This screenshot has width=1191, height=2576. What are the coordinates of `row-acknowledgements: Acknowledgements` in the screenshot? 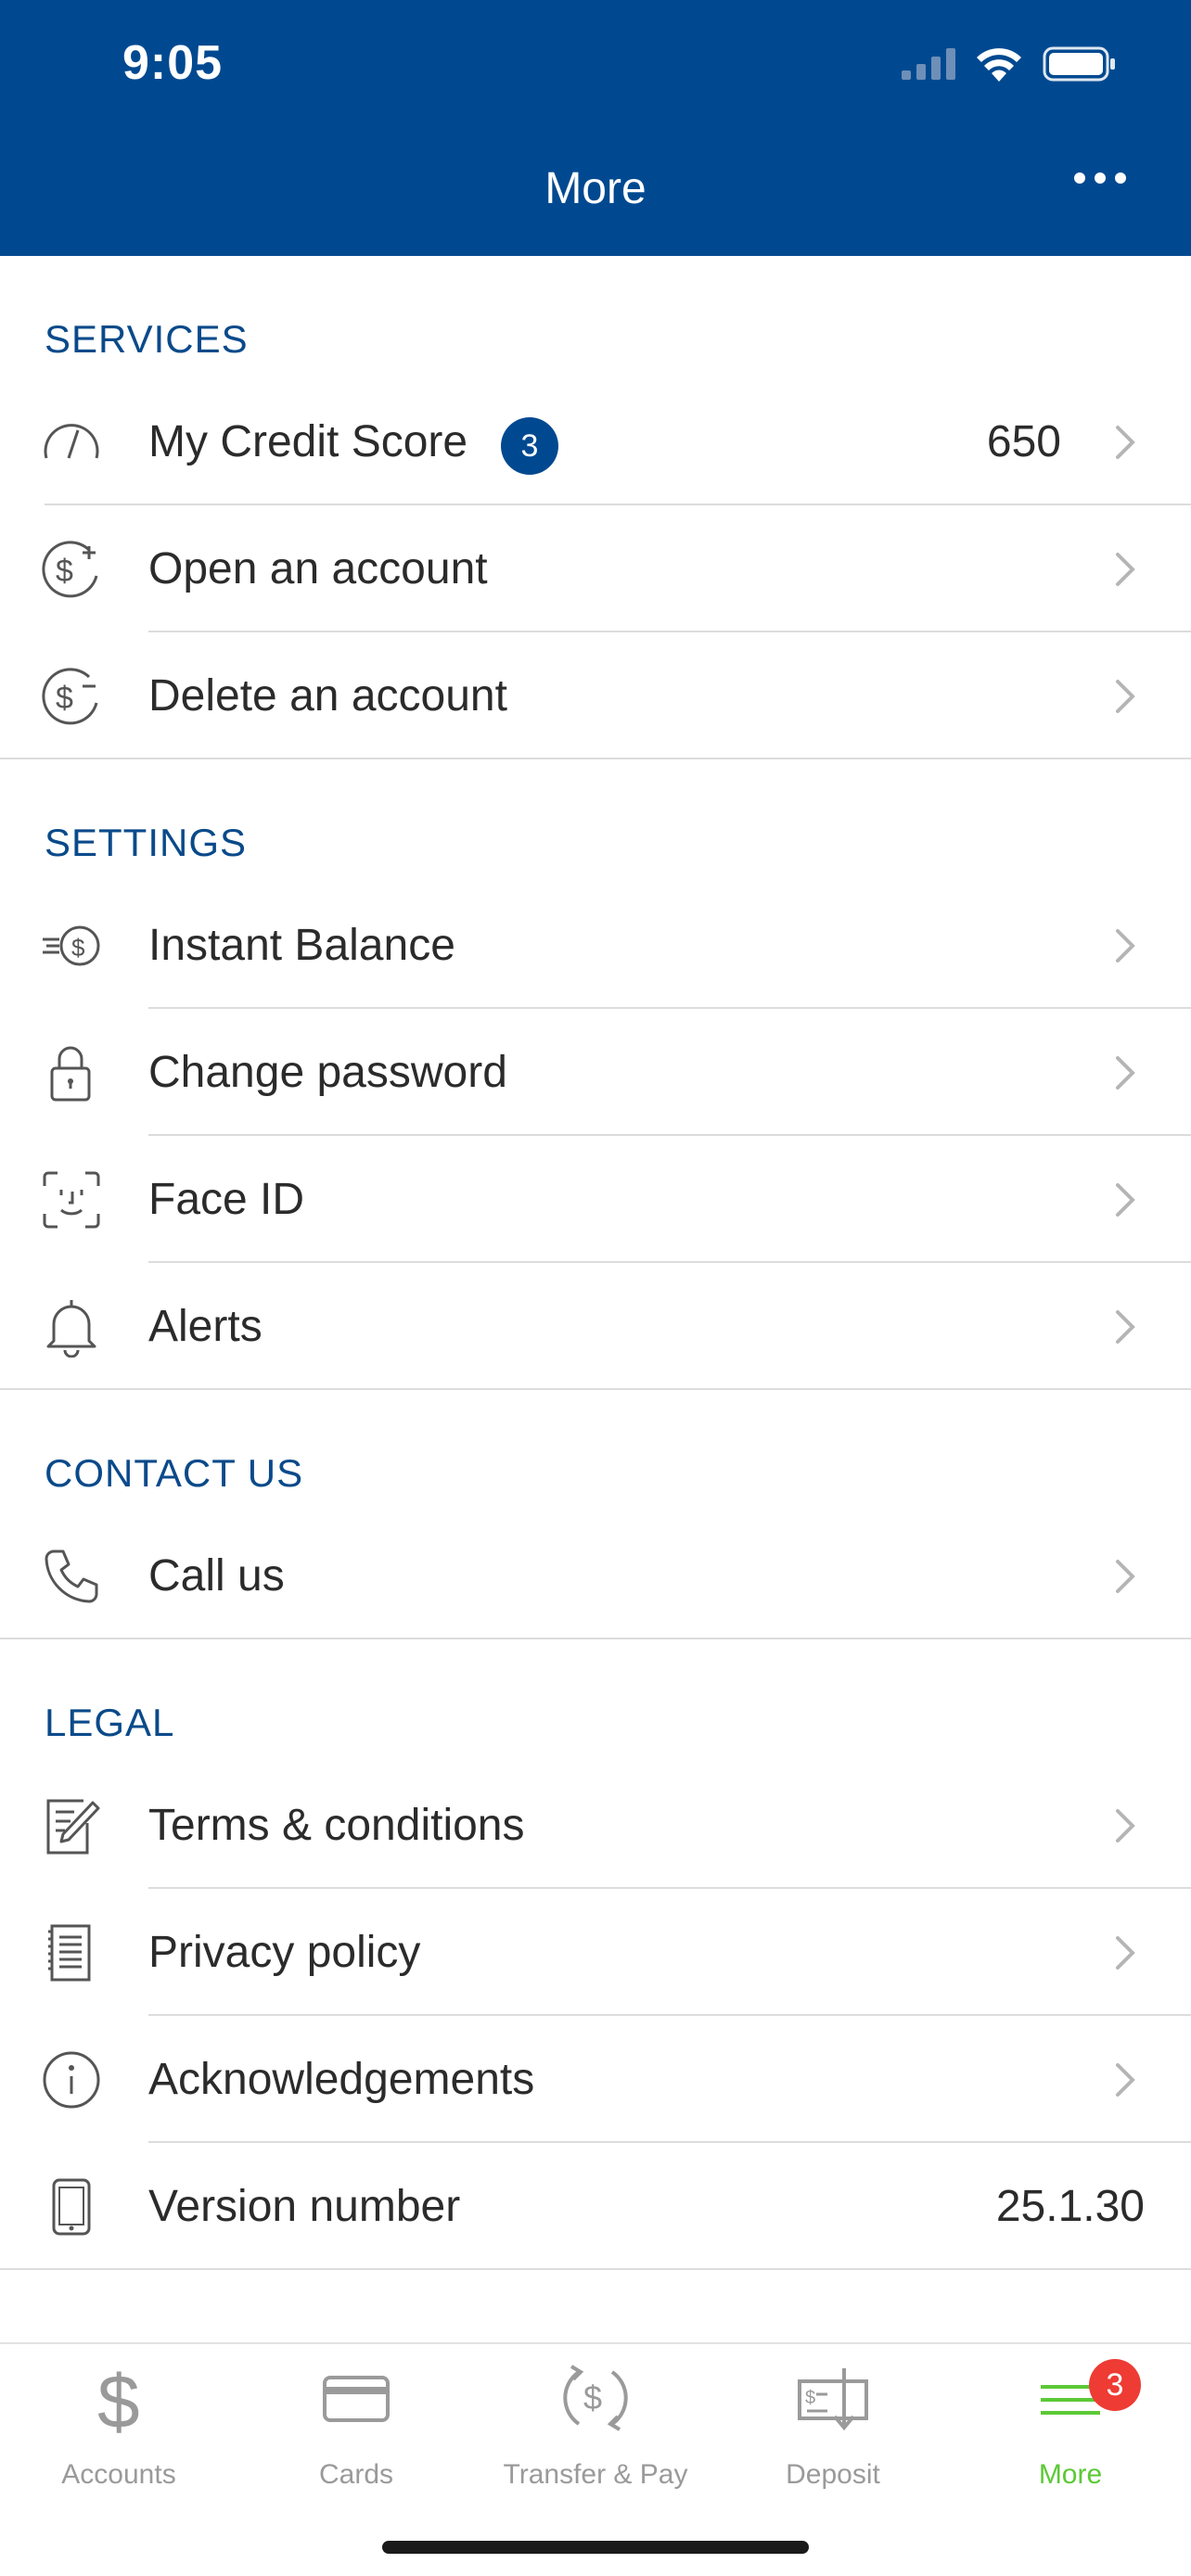 It's located at (595, 2079).